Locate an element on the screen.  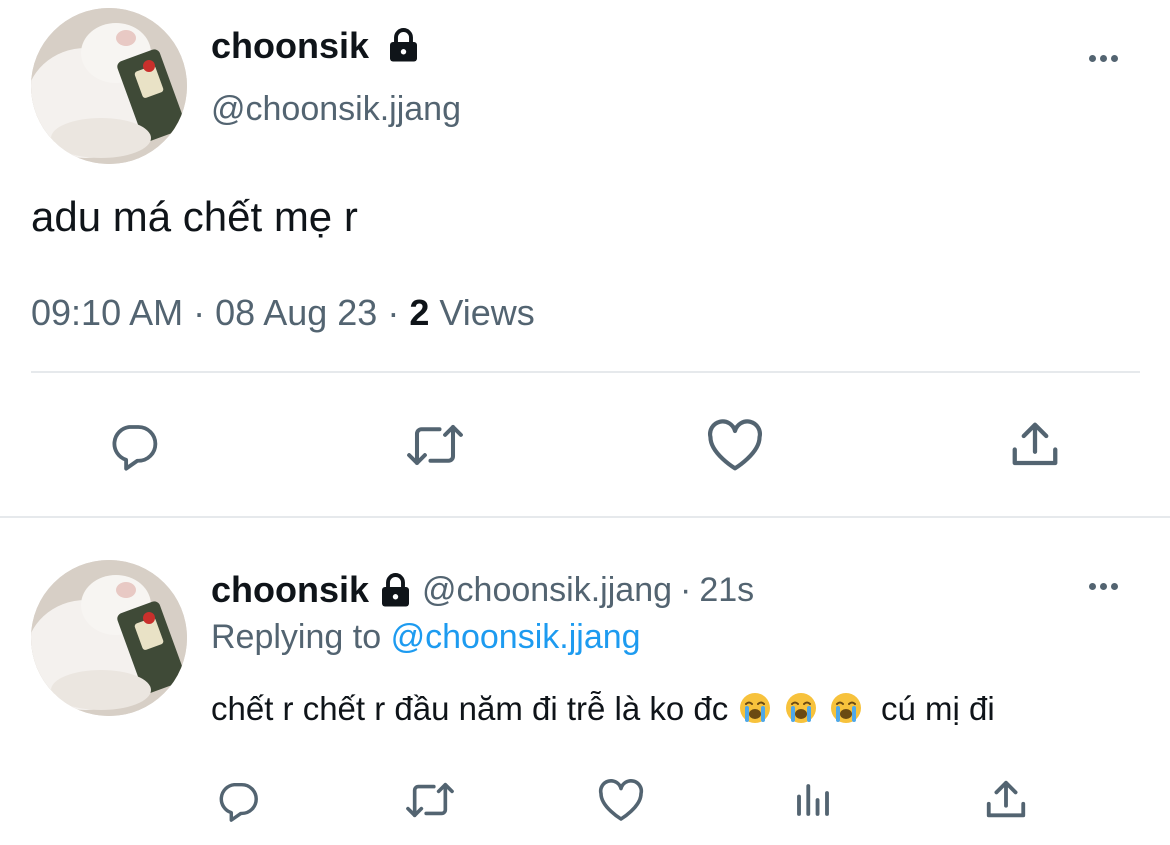
views-count: 2 is located at coordinates (419, 312).